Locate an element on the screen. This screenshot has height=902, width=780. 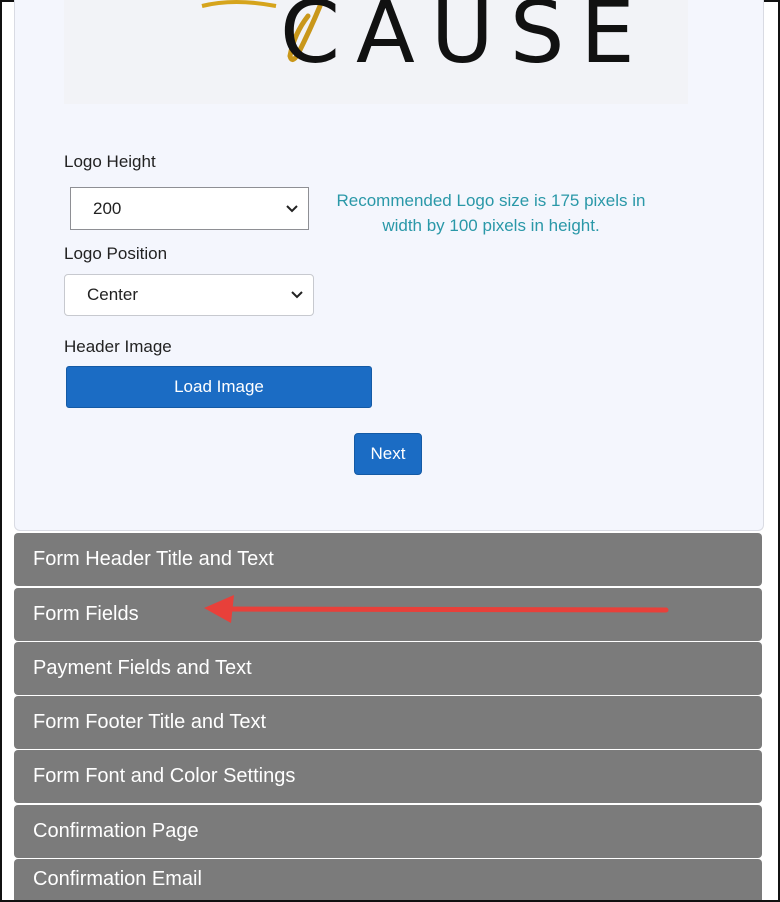
logo-height-value: 200 is located at coordinates (107, 208).